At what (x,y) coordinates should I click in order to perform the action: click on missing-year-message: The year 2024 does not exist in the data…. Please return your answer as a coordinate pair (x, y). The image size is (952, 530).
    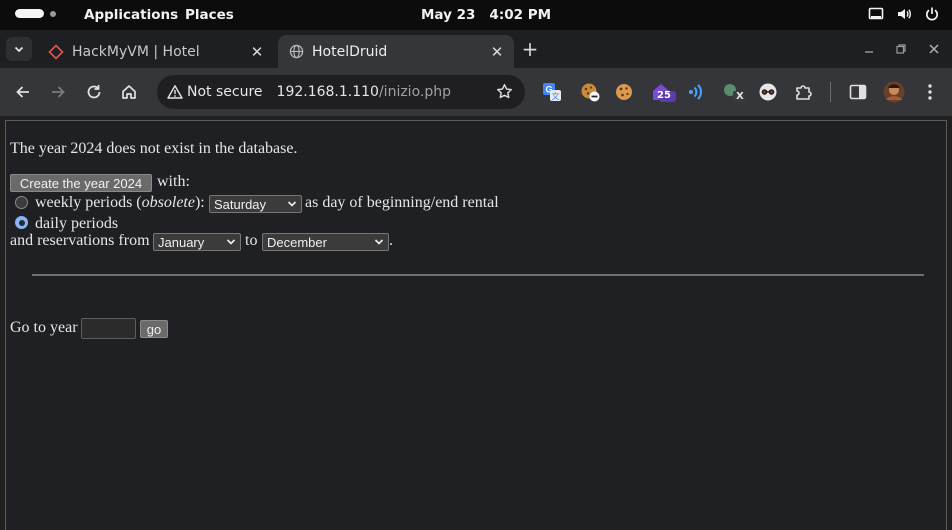
    Looking at the image, I should click on (154, 148).